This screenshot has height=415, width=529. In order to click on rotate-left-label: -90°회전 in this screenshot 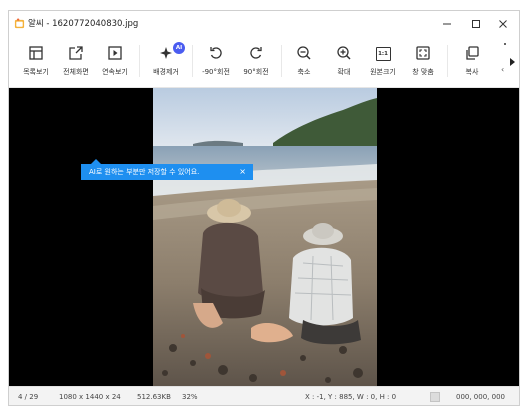, I will do `click(216, 72)`.